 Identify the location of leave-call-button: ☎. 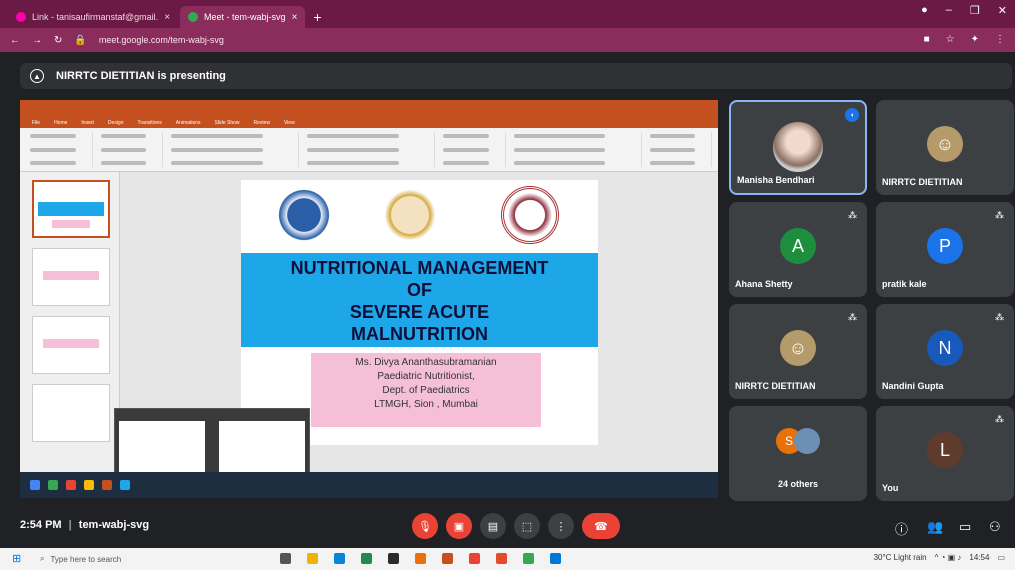
(601, 526).